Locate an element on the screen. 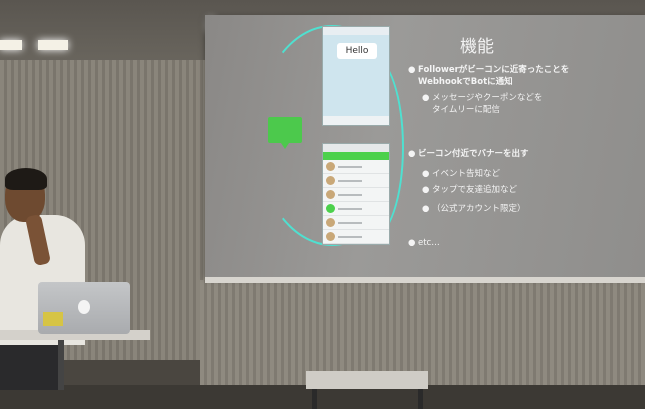 Image resolution: width=645 pixels, height=409 pixels. slide-sub-bullet: ● イベント告知など is located at coordinates (461, 174).